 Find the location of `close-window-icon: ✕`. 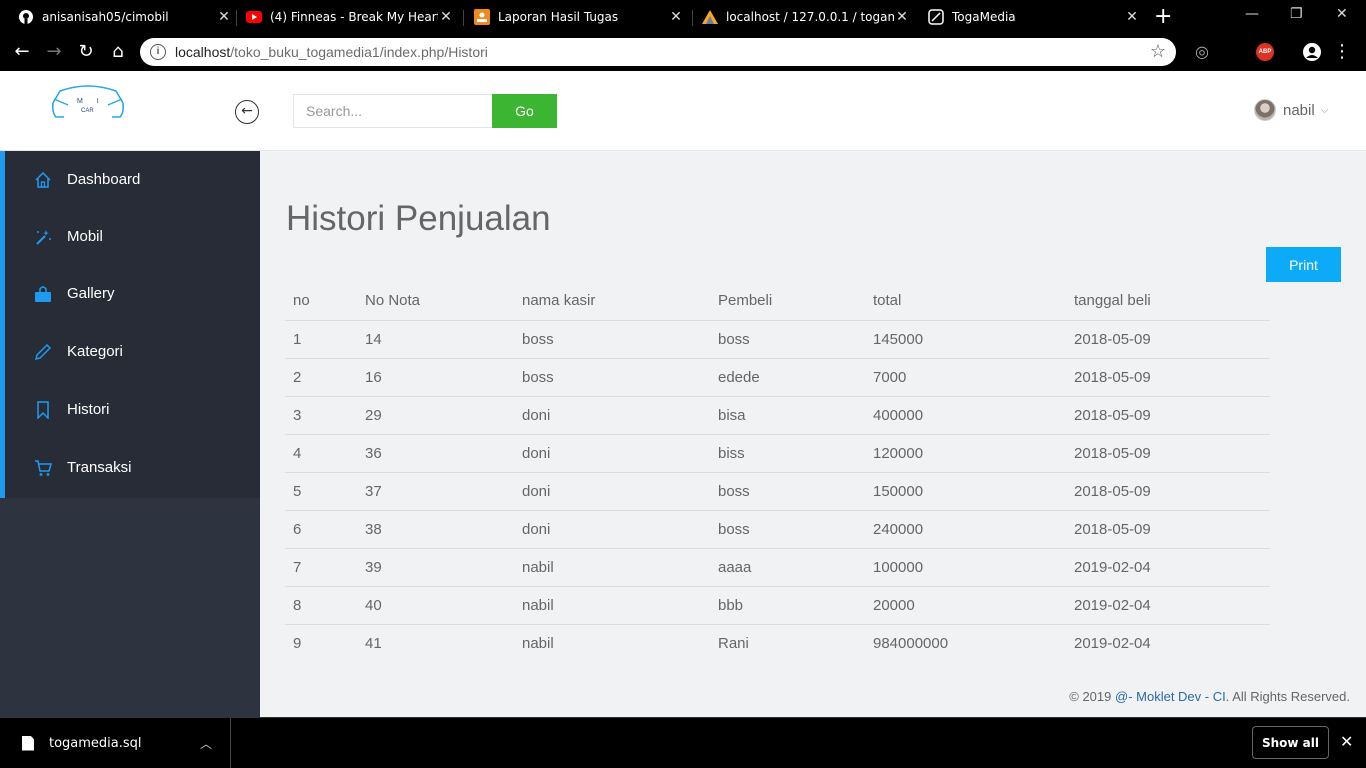

close-window-icon: ✕ is located at coordinates (1342, 14).